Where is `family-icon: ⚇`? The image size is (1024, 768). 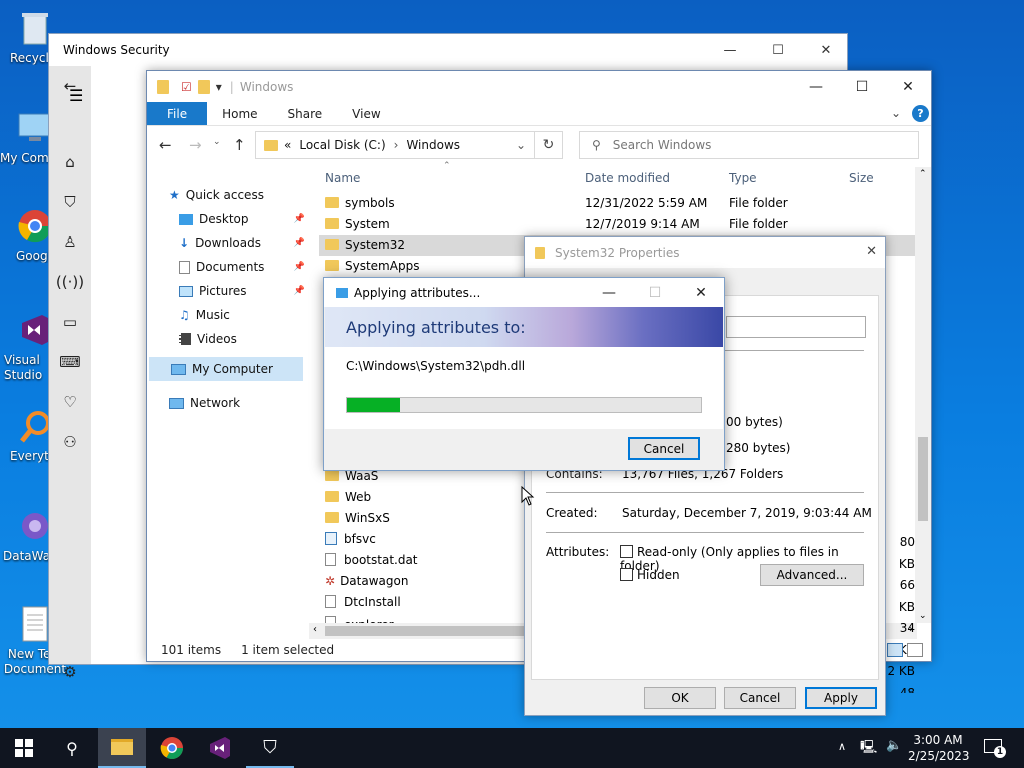 family-icon: ⚇ is located at coordinates (70, 442).